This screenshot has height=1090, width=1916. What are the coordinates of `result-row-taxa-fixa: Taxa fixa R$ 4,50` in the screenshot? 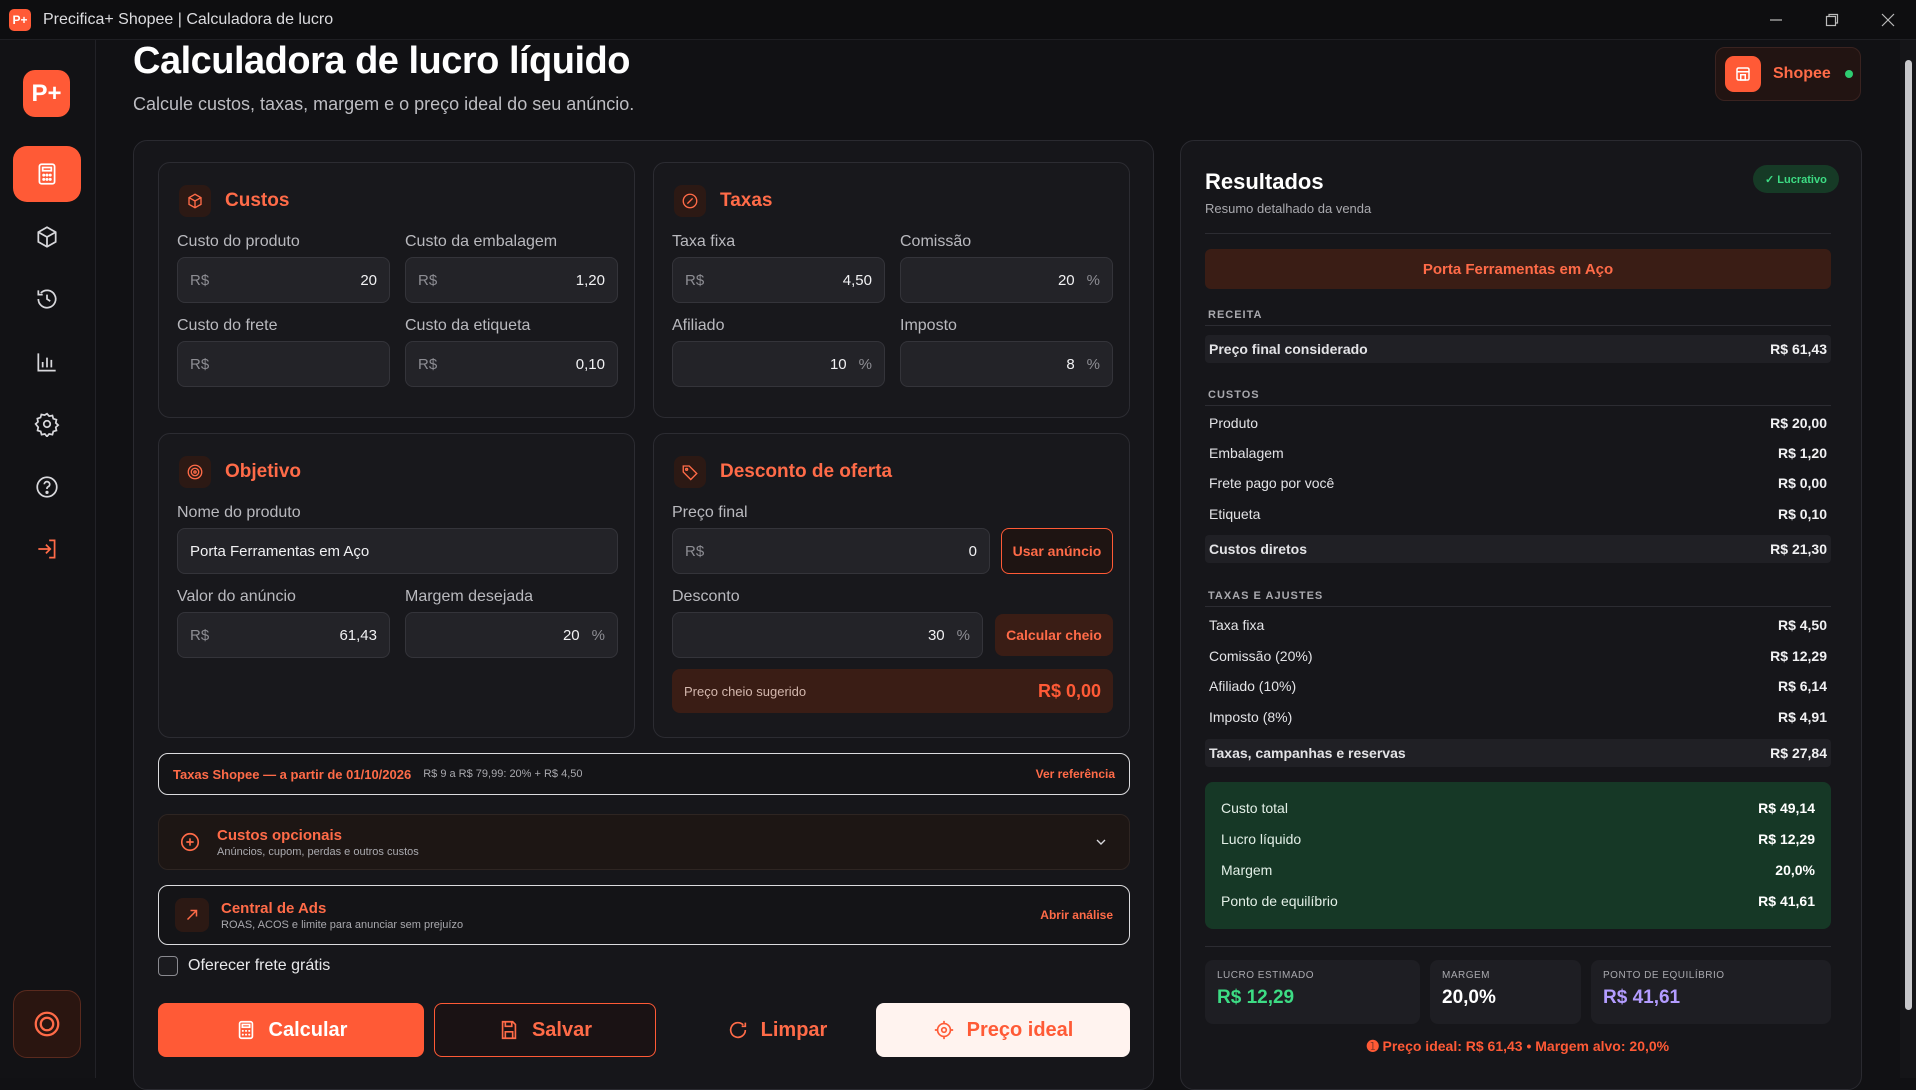 It's located at (1518, 625).